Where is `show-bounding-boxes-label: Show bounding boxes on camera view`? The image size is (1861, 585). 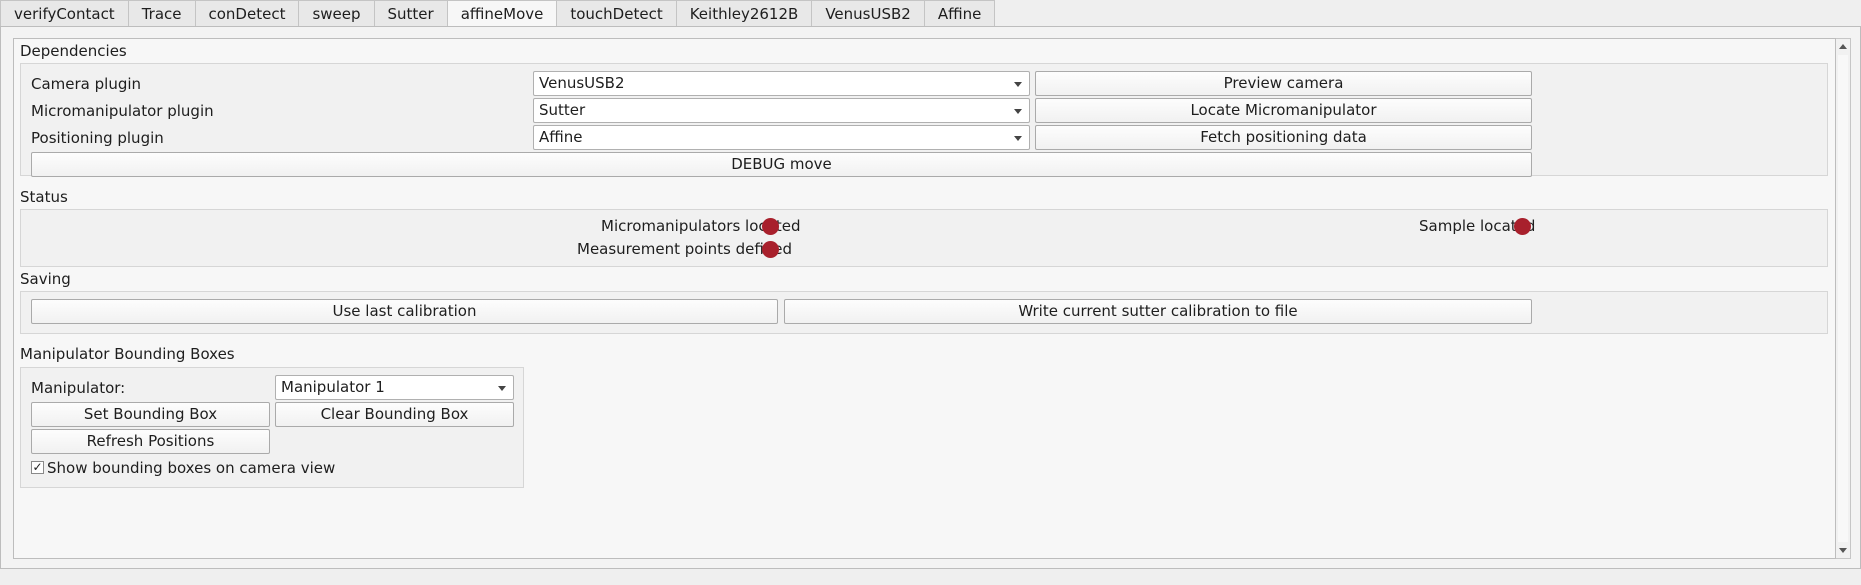 show-bounding-boxes-label: Show bounding boxes on camera view is located at coordinates (191, 468).